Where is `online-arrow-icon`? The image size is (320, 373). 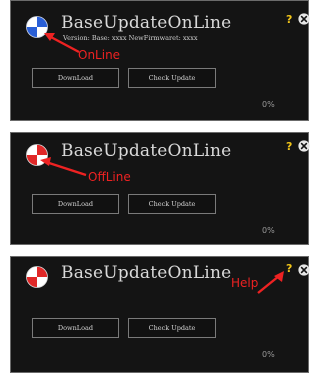 online-arrow-icon is located at coordinates (62, 43).